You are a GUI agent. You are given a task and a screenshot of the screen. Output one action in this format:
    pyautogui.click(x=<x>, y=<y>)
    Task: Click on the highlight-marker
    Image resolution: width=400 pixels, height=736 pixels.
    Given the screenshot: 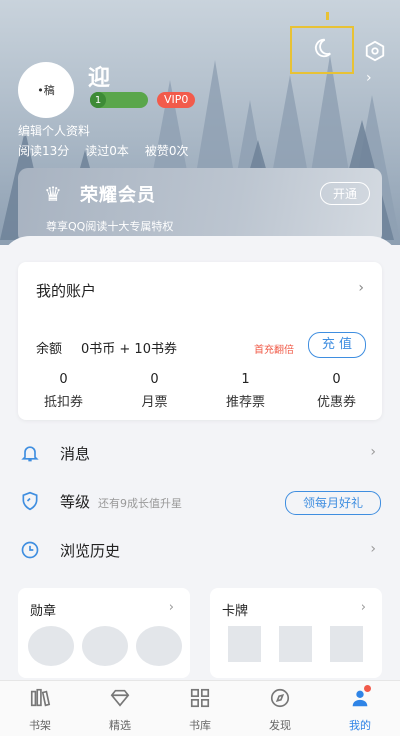 What is the action you would take?
    pyautogui.click(x=327, y=16)
    